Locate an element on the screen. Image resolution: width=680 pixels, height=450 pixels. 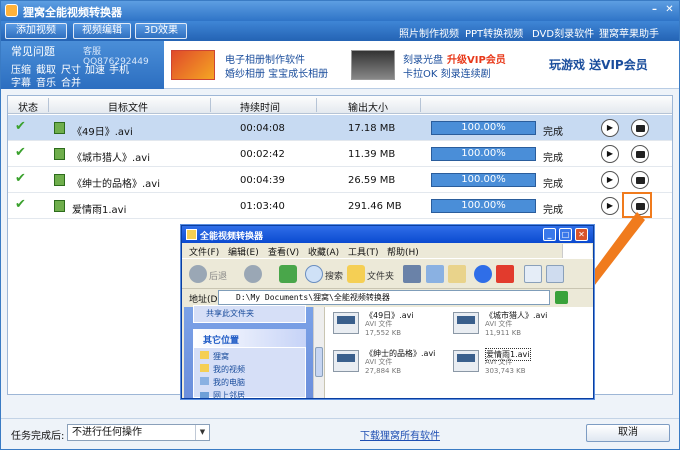
chevron-down-icon: ▼ is located at coordinates (202, 432).